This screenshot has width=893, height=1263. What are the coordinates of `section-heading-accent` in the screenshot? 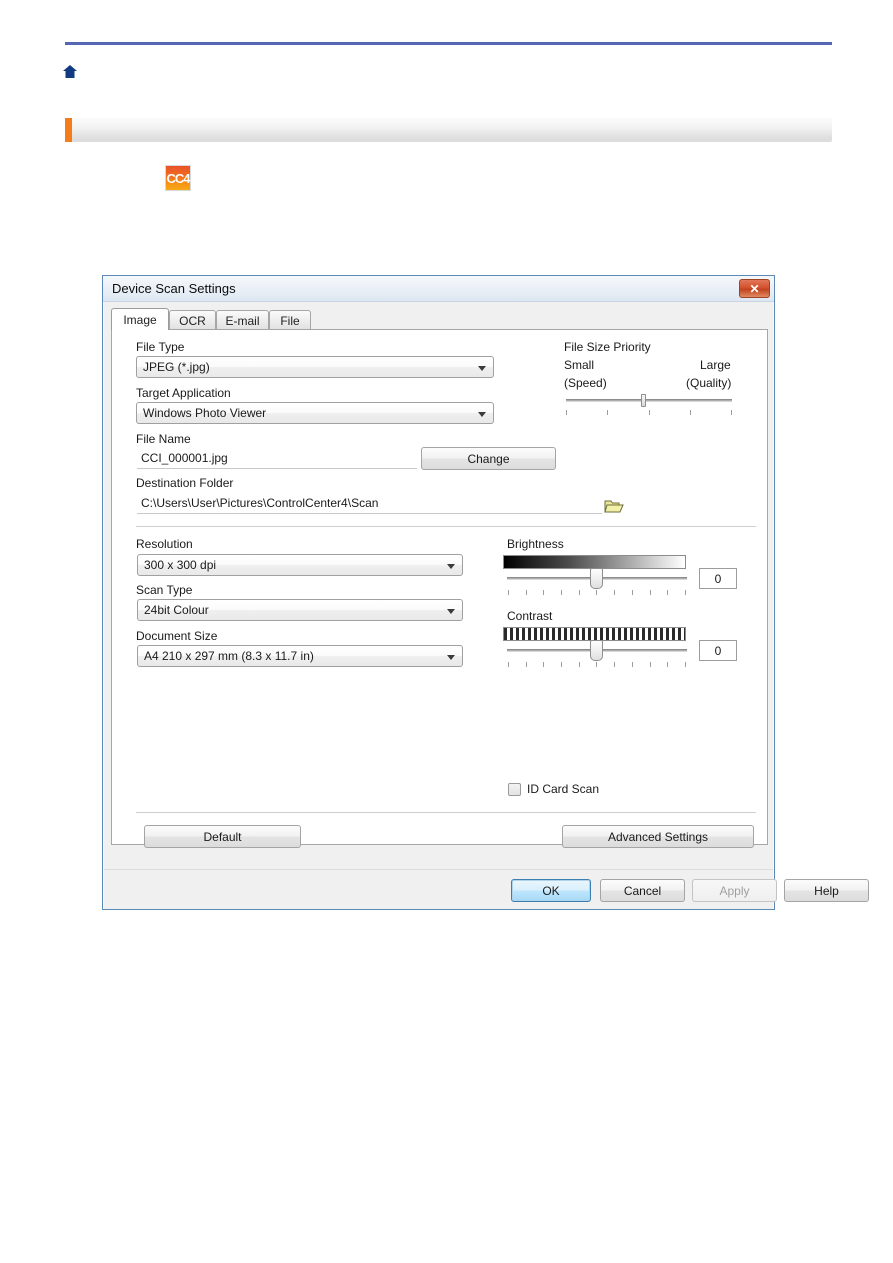 It's located at (68, 130).